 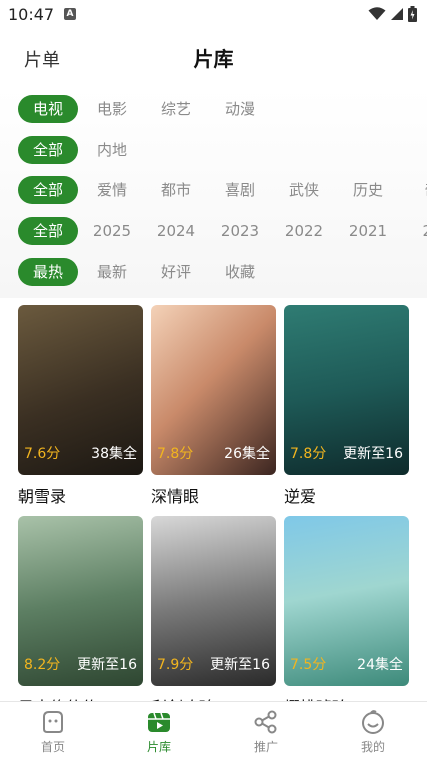 I want to click on filter-year-2021: 2021, so click(x=368, y=231).